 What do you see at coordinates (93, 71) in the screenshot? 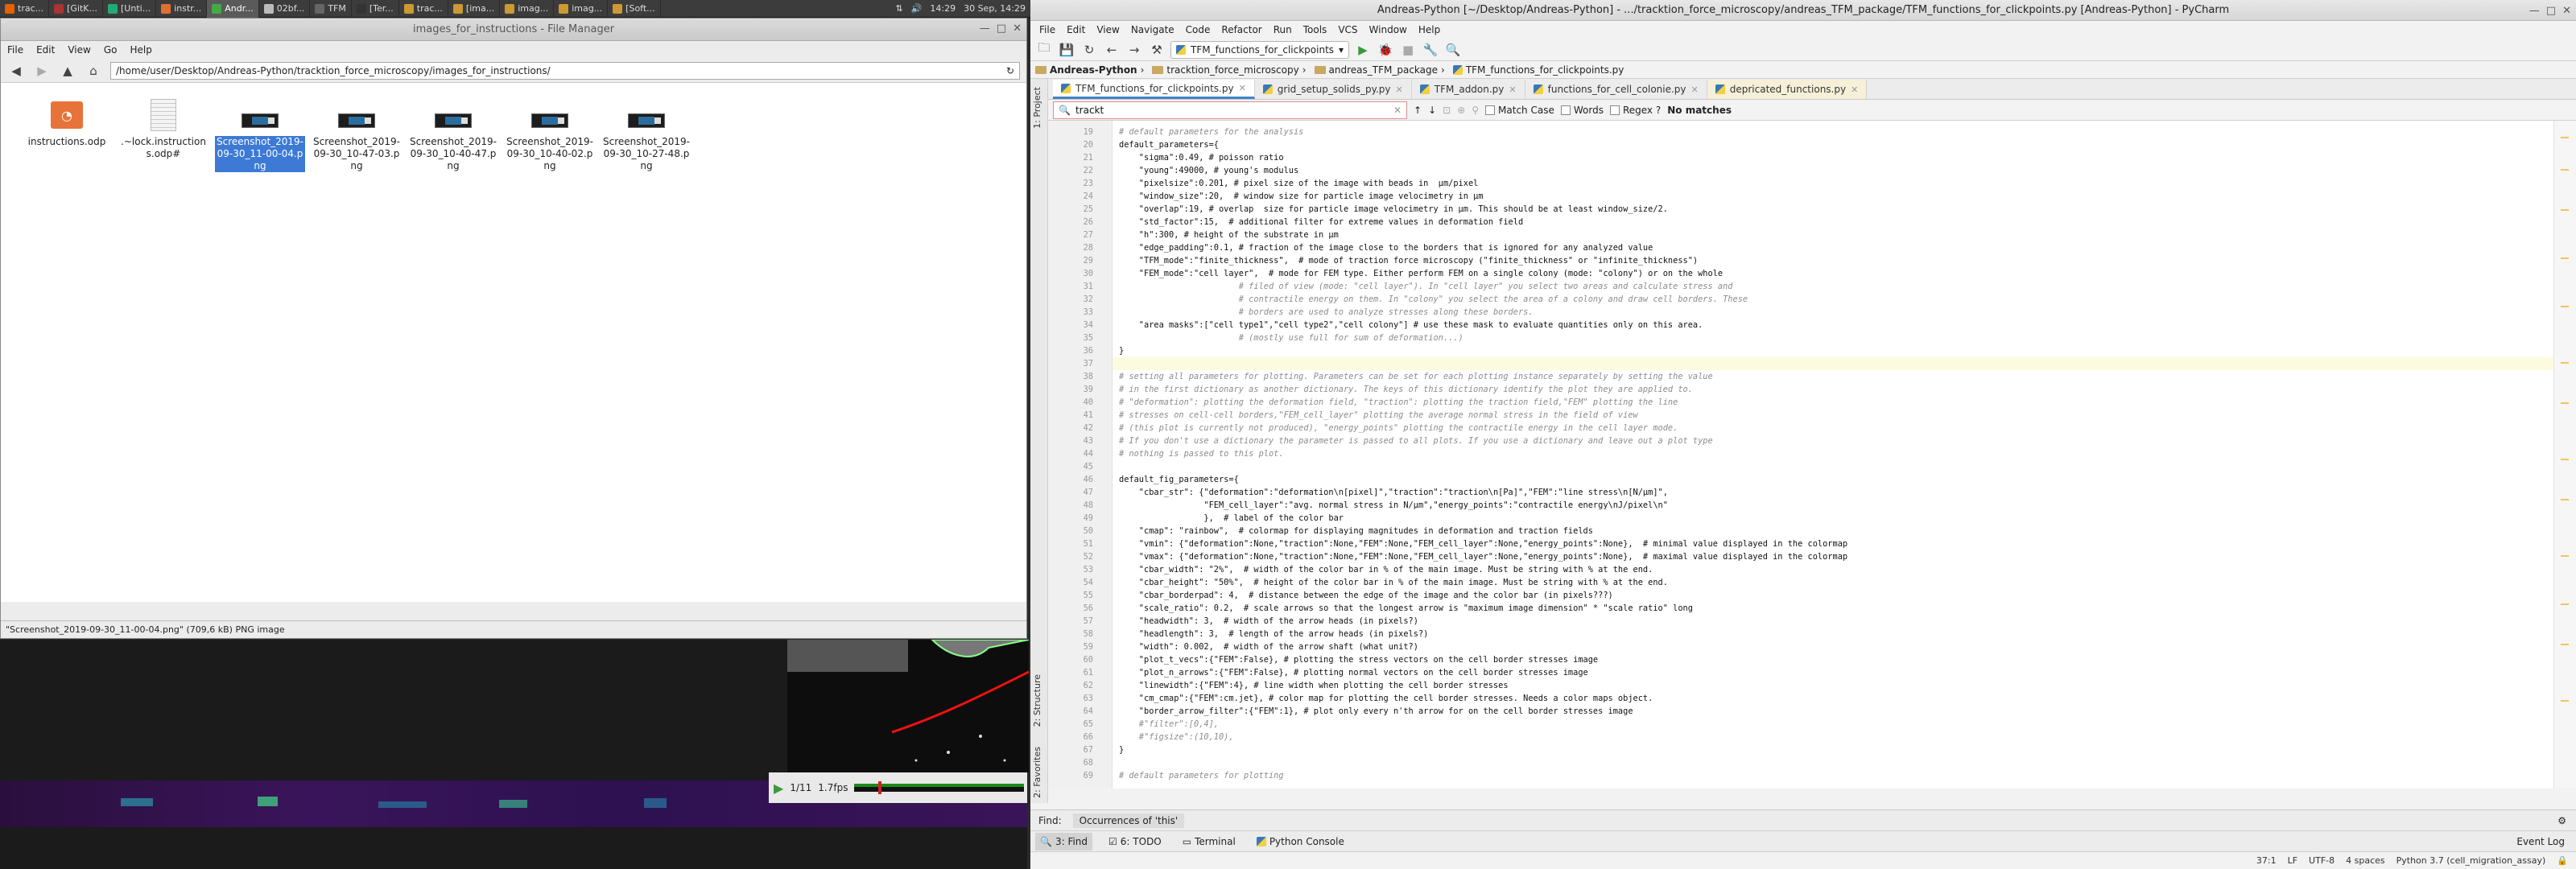
I see `home-icon: ⌂` at bounding box center [93, 71].